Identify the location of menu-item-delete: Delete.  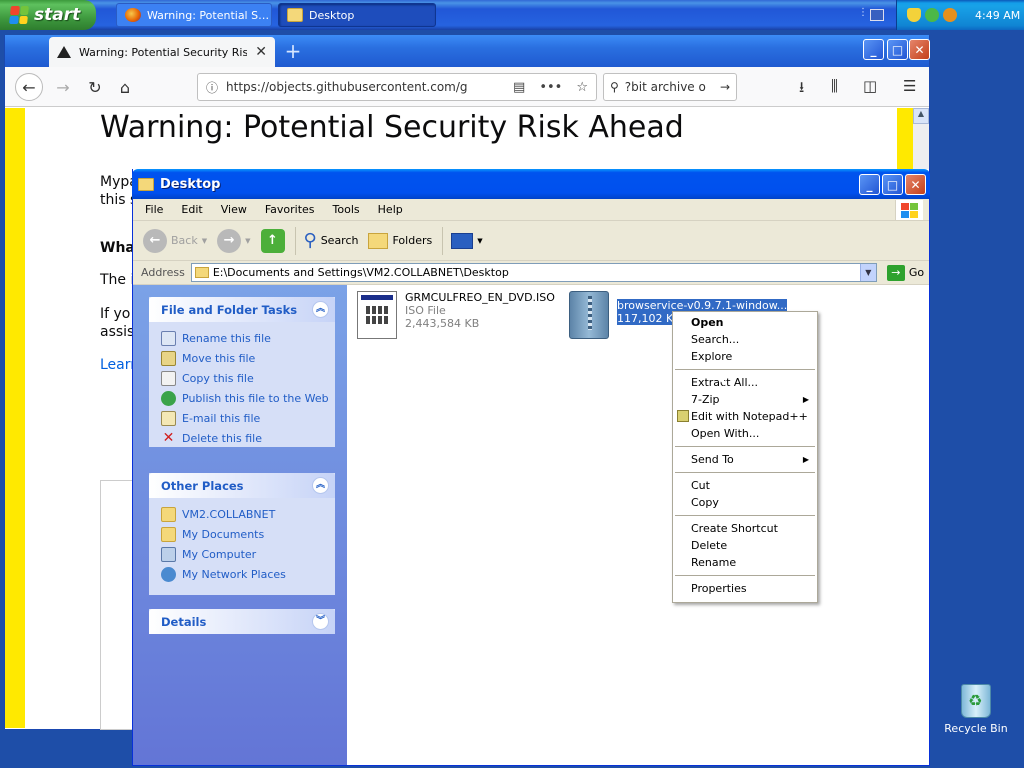
(745, 545).